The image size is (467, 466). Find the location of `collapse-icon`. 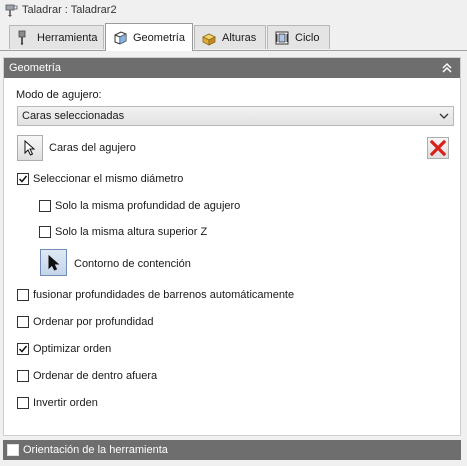

collapse-icon is located at coordinates (447, 68).